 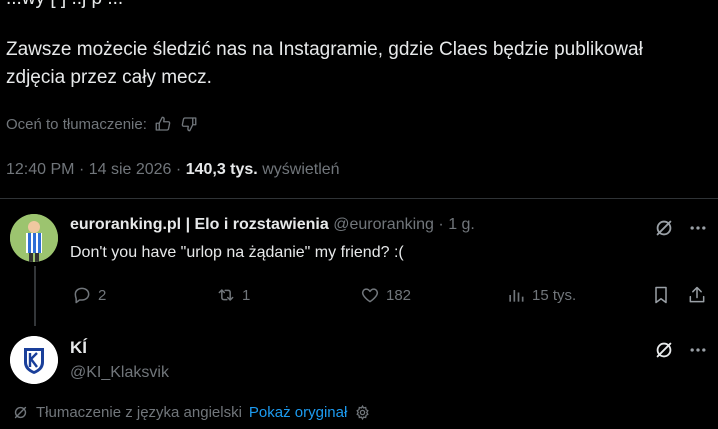 What do you see at coordinates (298, 412) in the screenshot?
I see `show-original-link: Pokaż oryginał` at bounding box center [298, 412].